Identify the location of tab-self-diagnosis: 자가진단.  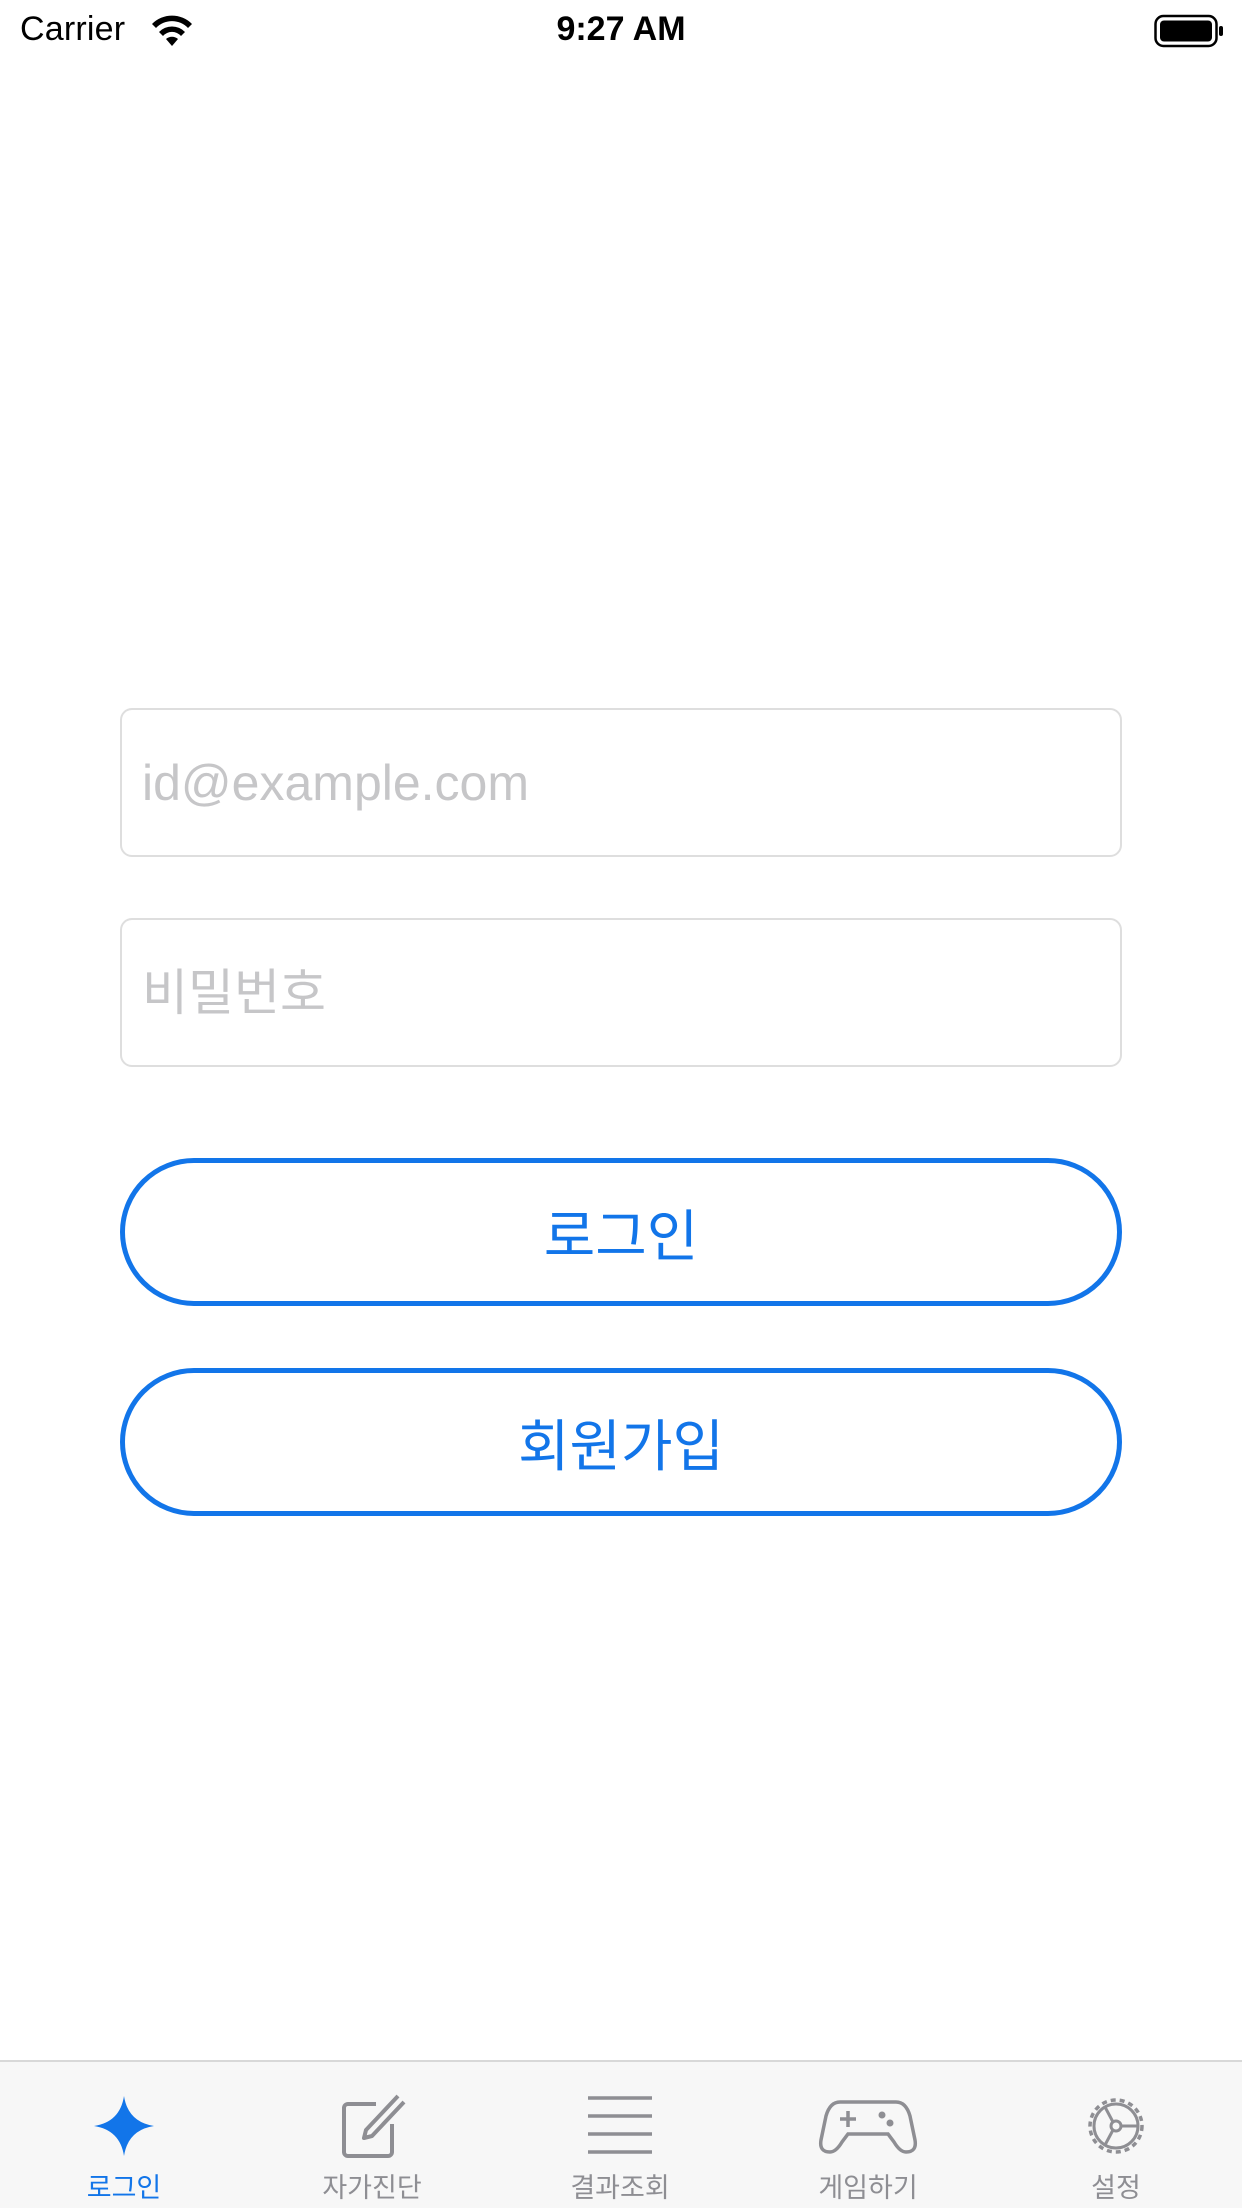
(372, 2135).